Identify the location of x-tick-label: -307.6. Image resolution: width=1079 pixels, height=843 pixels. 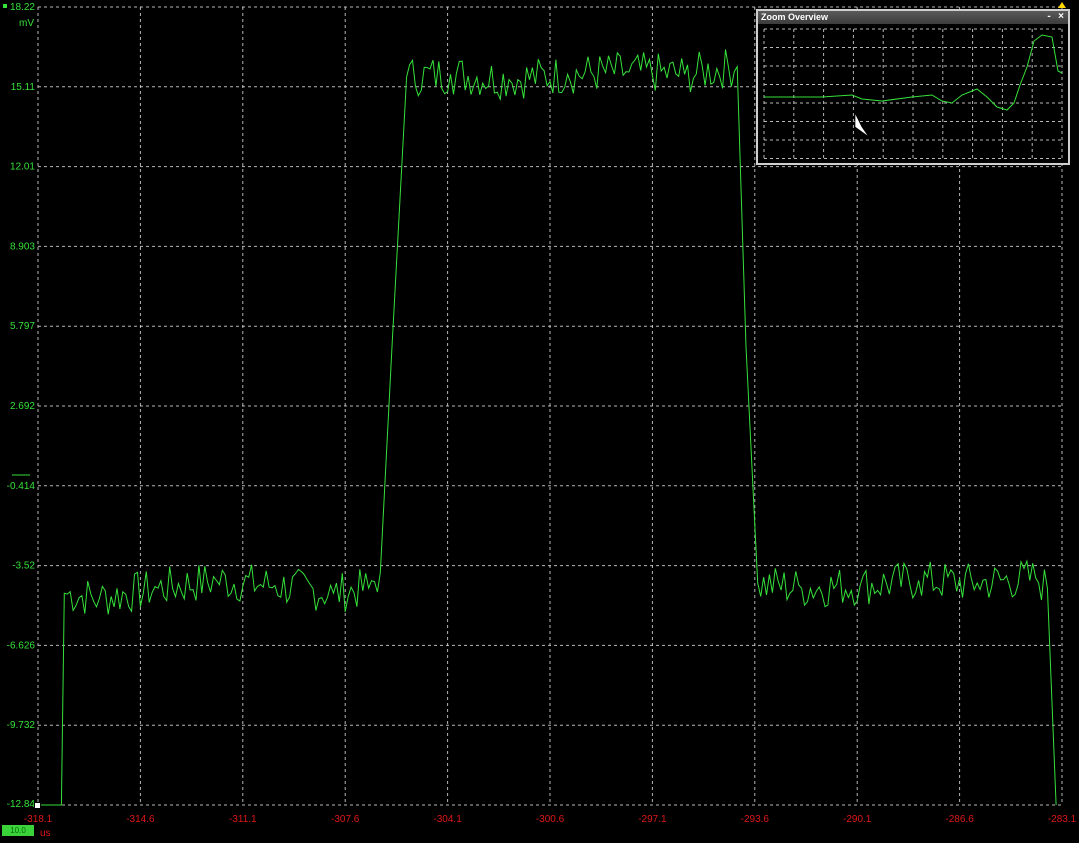
(345, 819).